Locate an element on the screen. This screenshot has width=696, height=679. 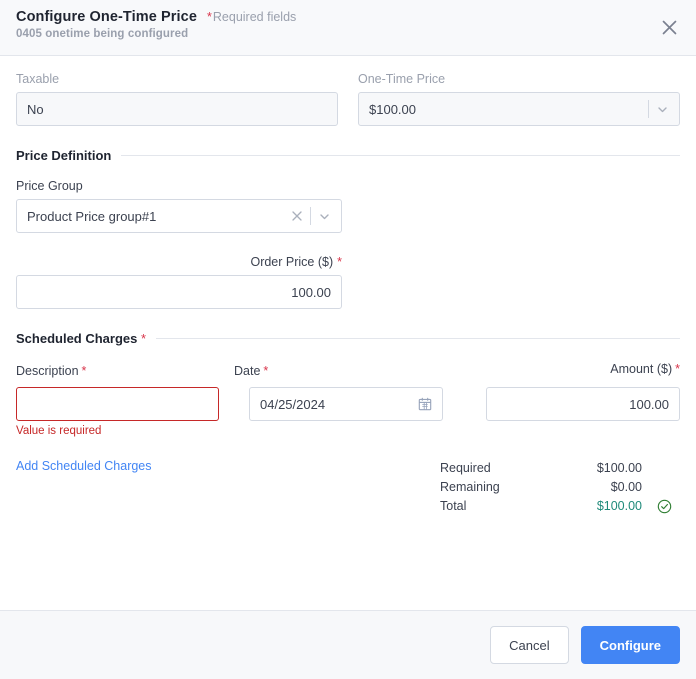
top-fields-row: Taxable No One-Time Price $100.00 is located at coordinates (348, 99).